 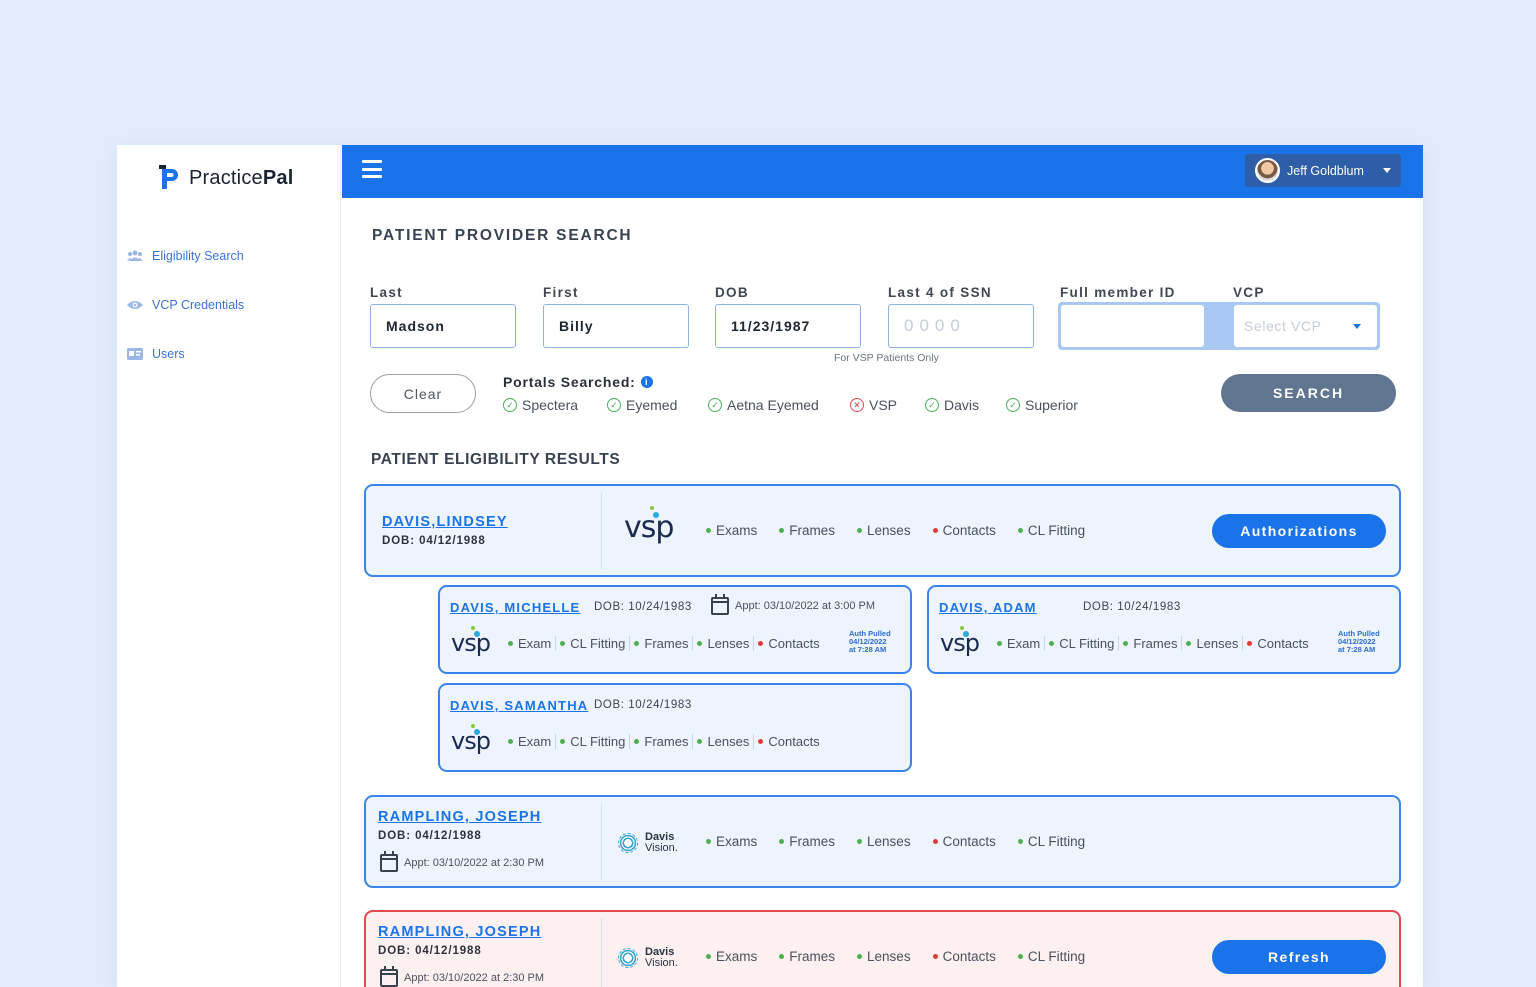 I want to click on user-menu-button: Jeff Goldblum, so click(x=1323, y=170).